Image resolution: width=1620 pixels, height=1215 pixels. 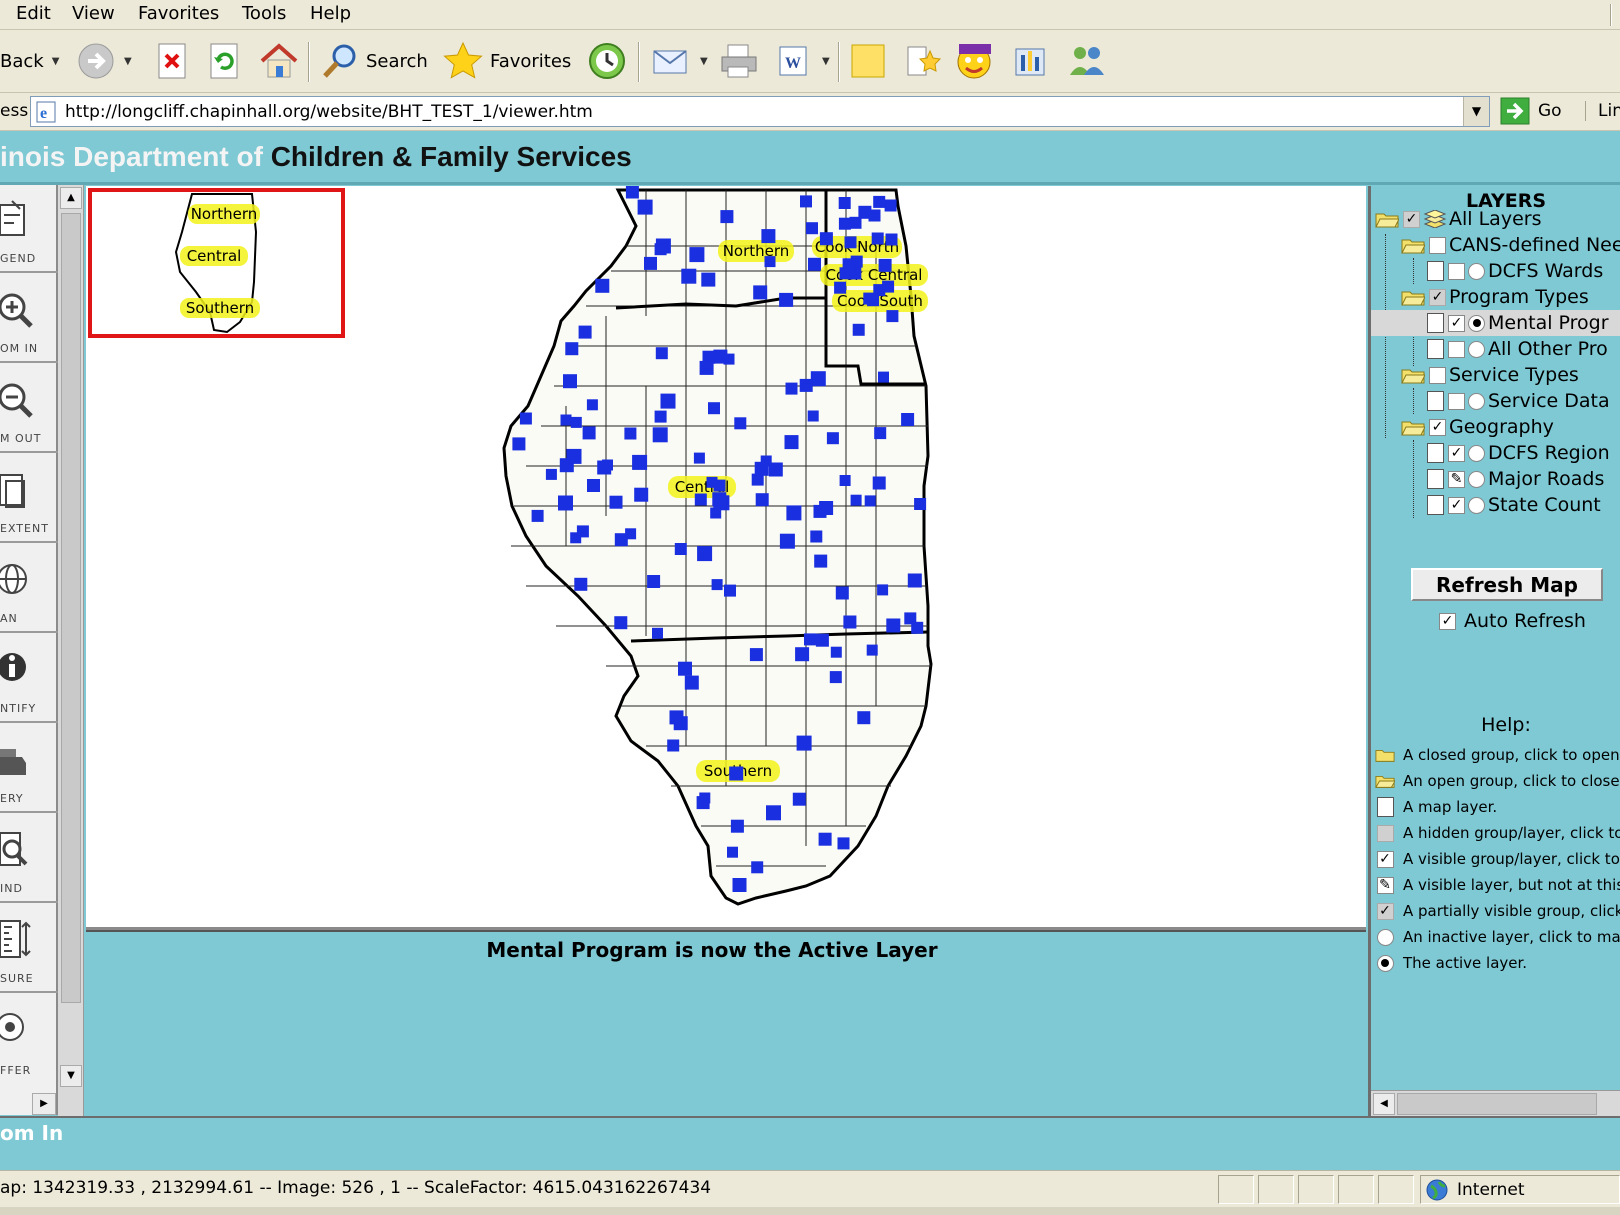 I want to click on layer-row-mental-program: ✓ Mental Progr, so click(x=1495, y=323).